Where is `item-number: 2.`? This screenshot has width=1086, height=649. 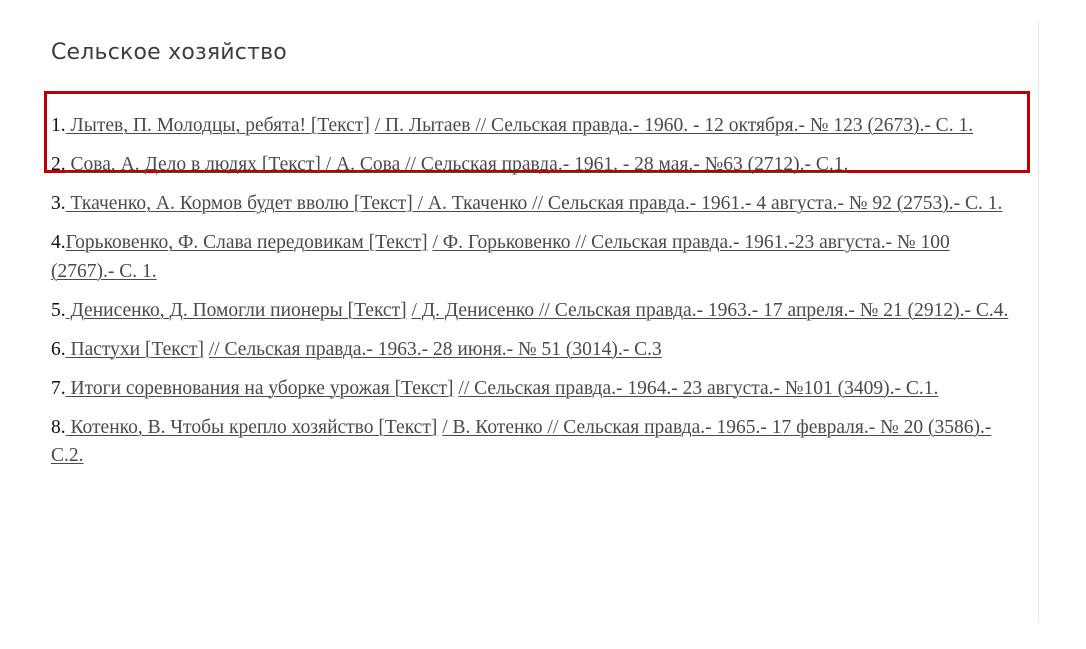 item-number: 2. is located at coordinates (58, 164).